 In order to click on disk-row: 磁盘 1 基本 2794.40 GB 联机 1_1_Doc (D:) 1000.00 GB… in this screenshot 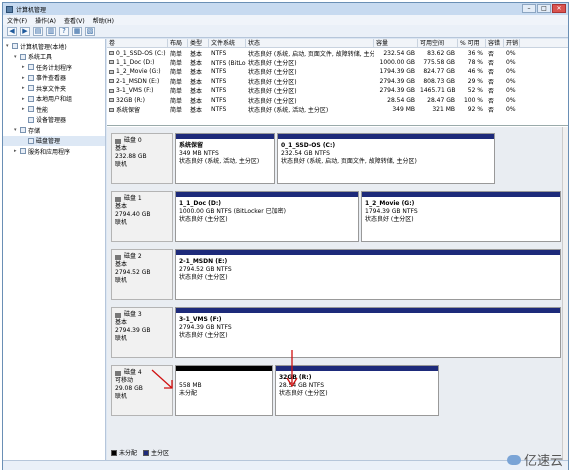, I will do `click(336, 216)`.